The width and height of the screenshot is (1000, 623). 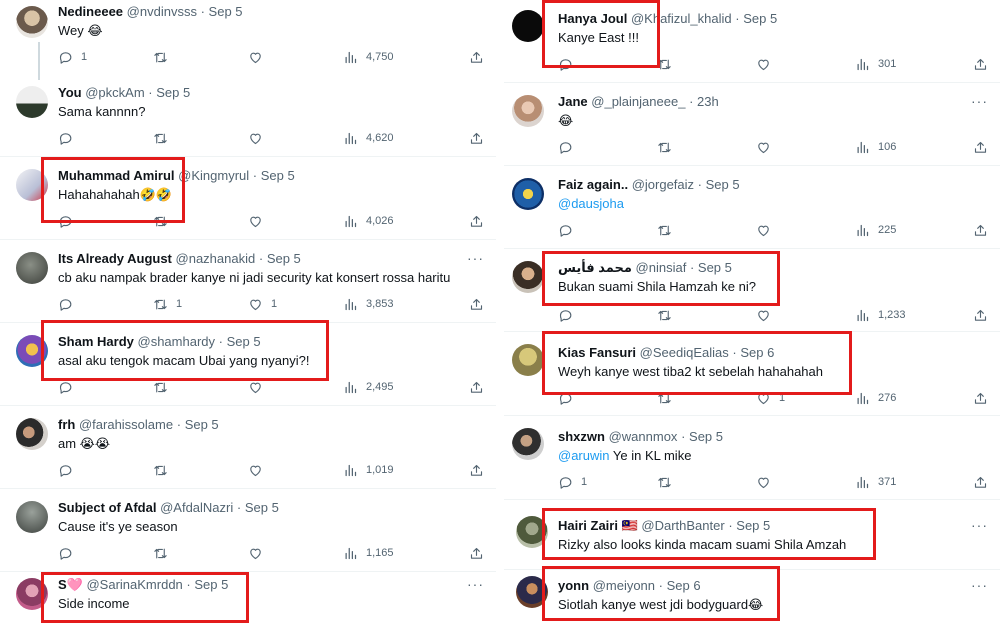 I want to click on views-button: 1,019, so click(x=368, y=470).